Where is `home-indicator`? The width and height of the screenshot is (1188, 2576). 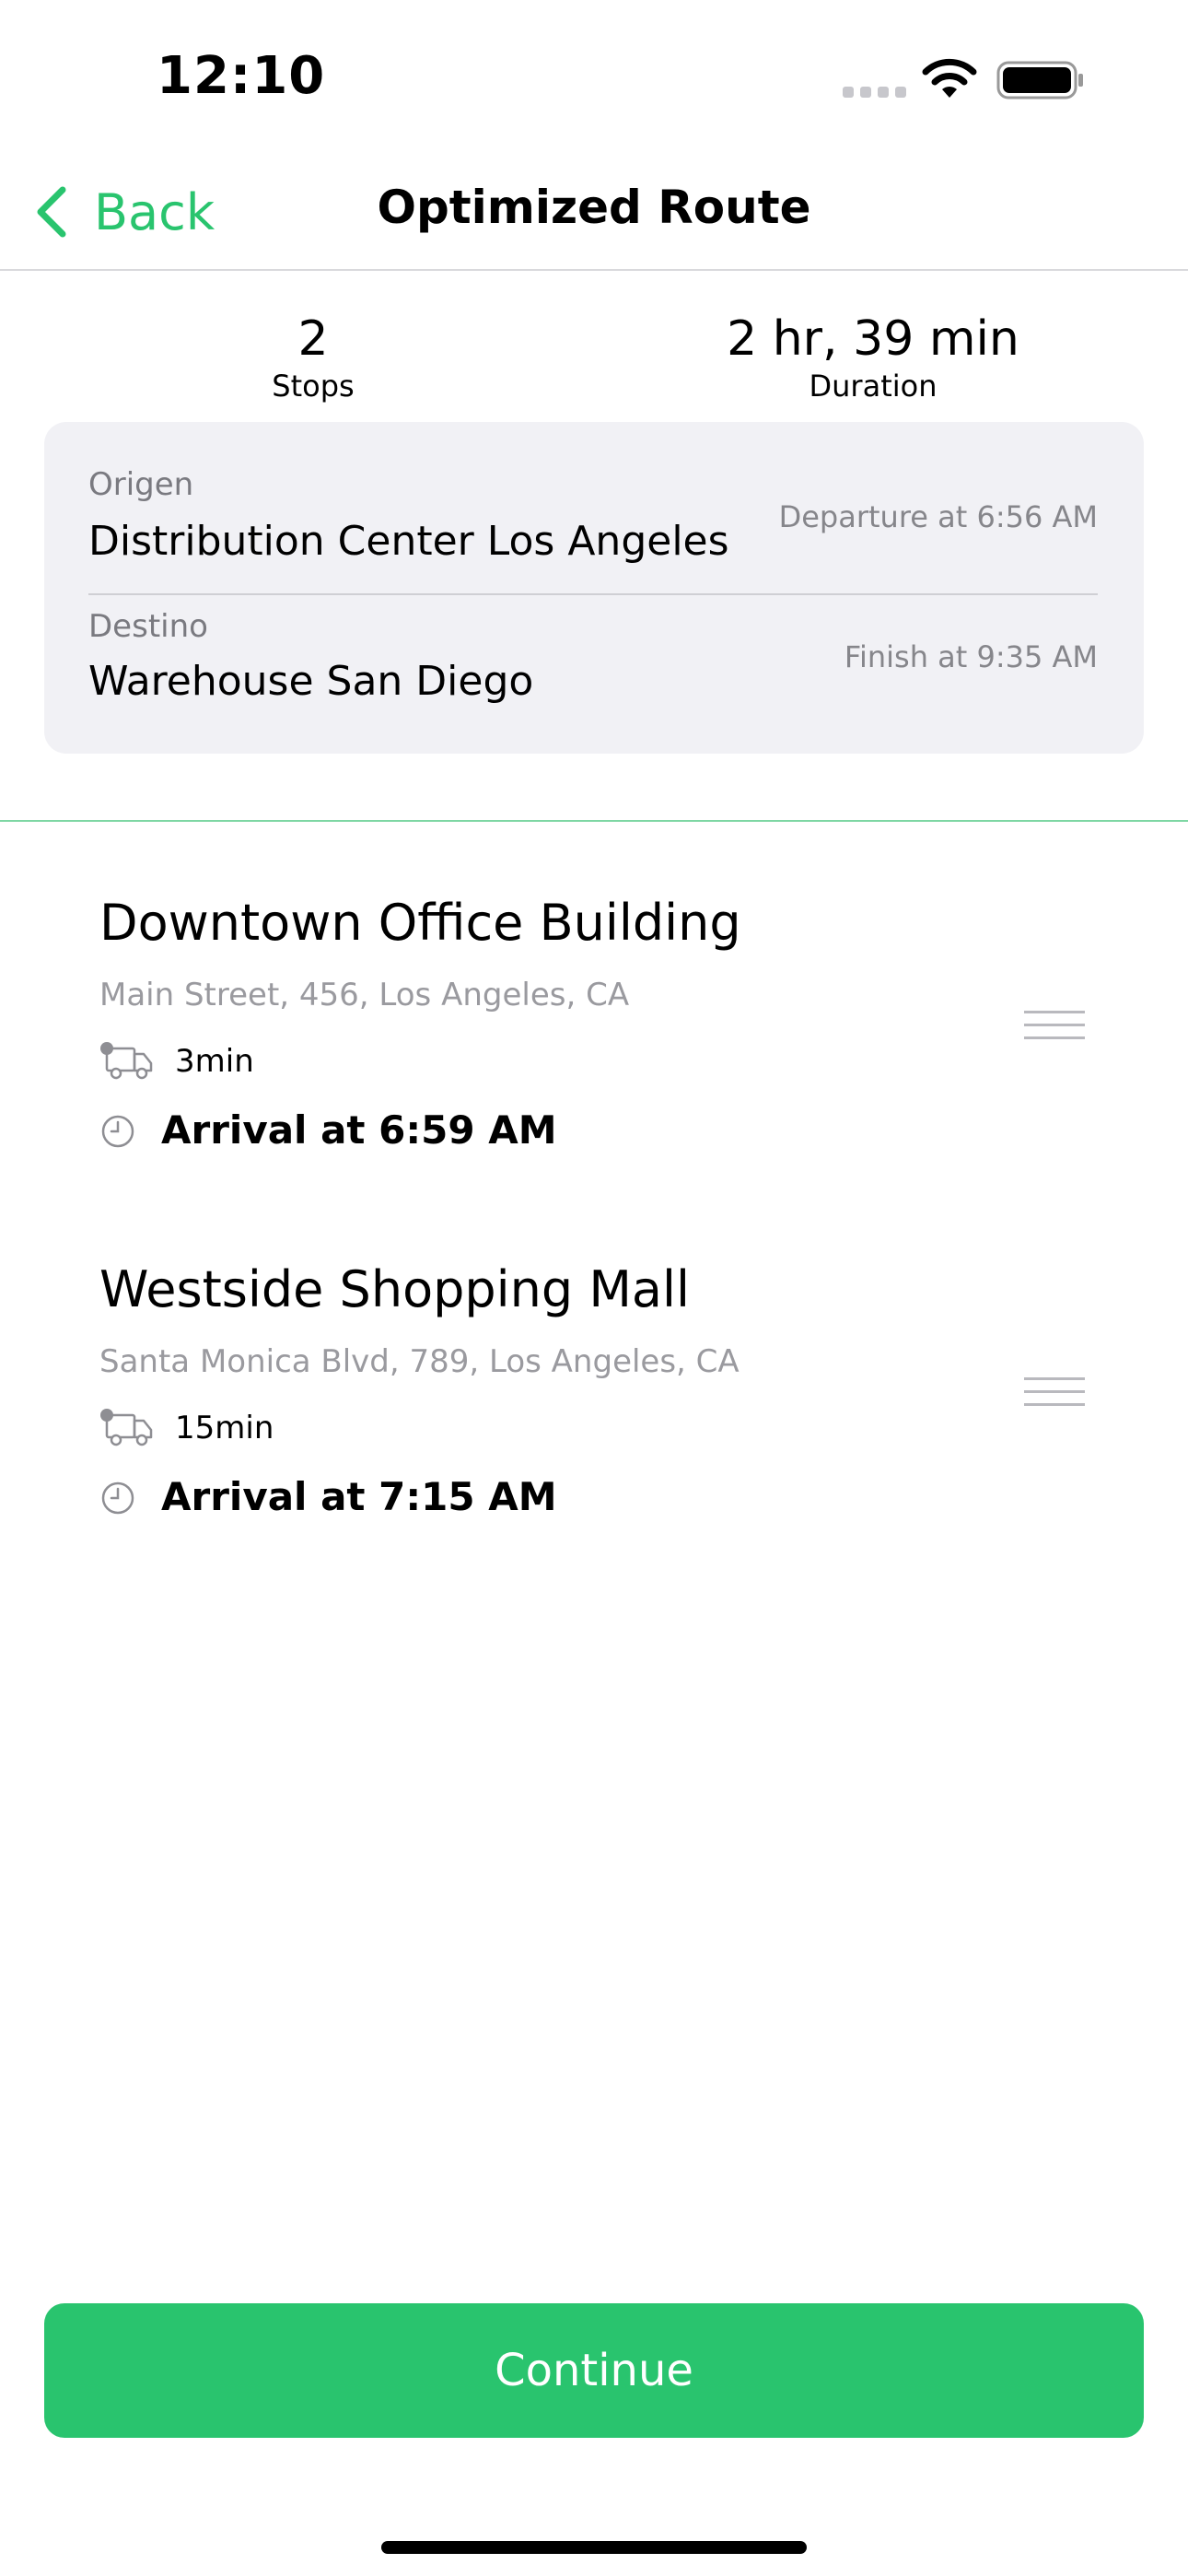
home-indicator is located at coordinates (594, 2547).